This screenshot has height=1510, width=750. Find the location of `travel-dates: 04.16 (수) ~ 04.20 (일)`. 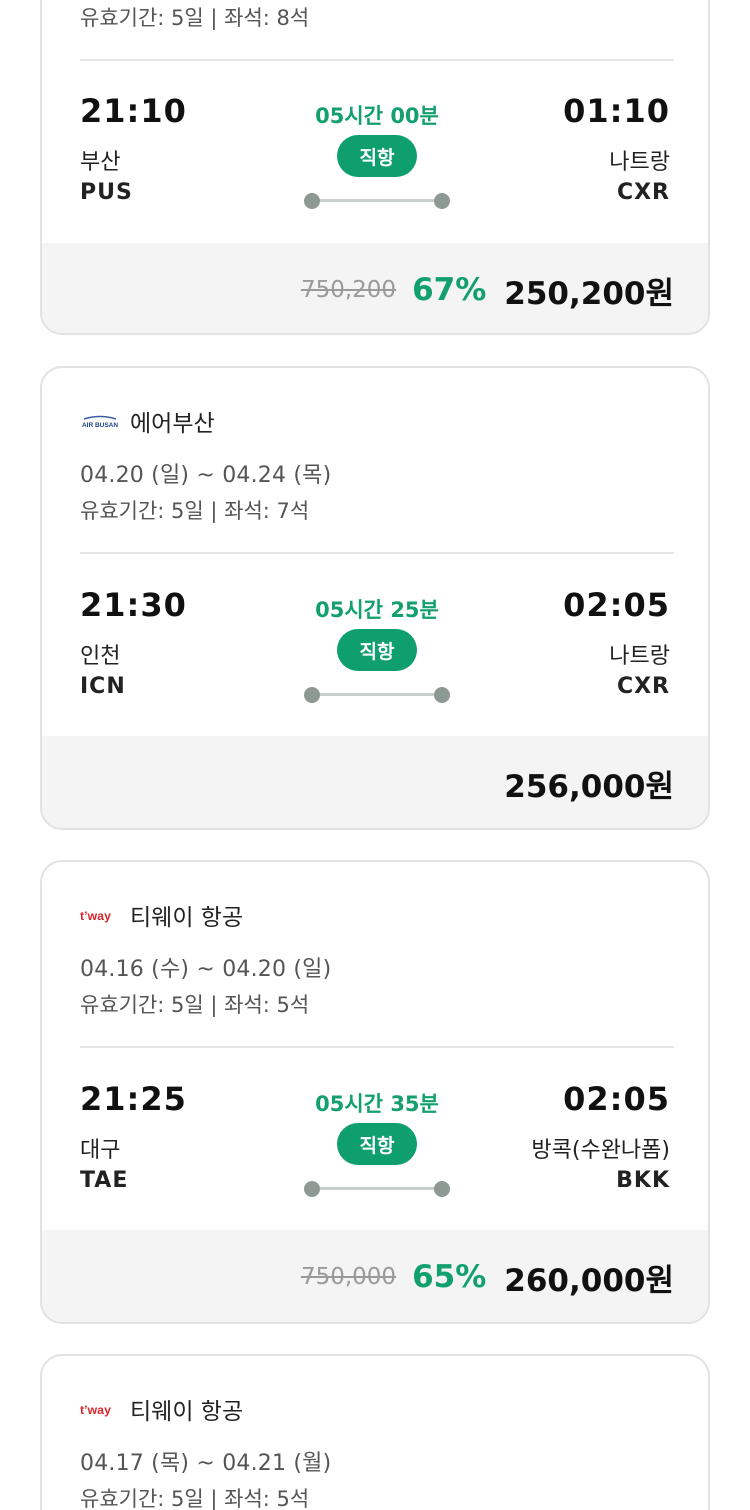

travel-dates: 04.16 (수) ~ 04.20 (일) is located at coordinates (206, 969).